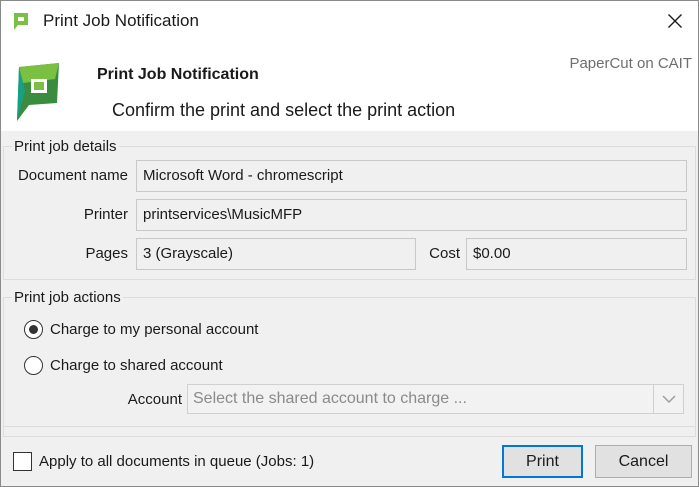  What do you see at coordinates (643, 461) in the screenshot?
I see `cancel-button: Cancel` at bounding box center [643, 461].